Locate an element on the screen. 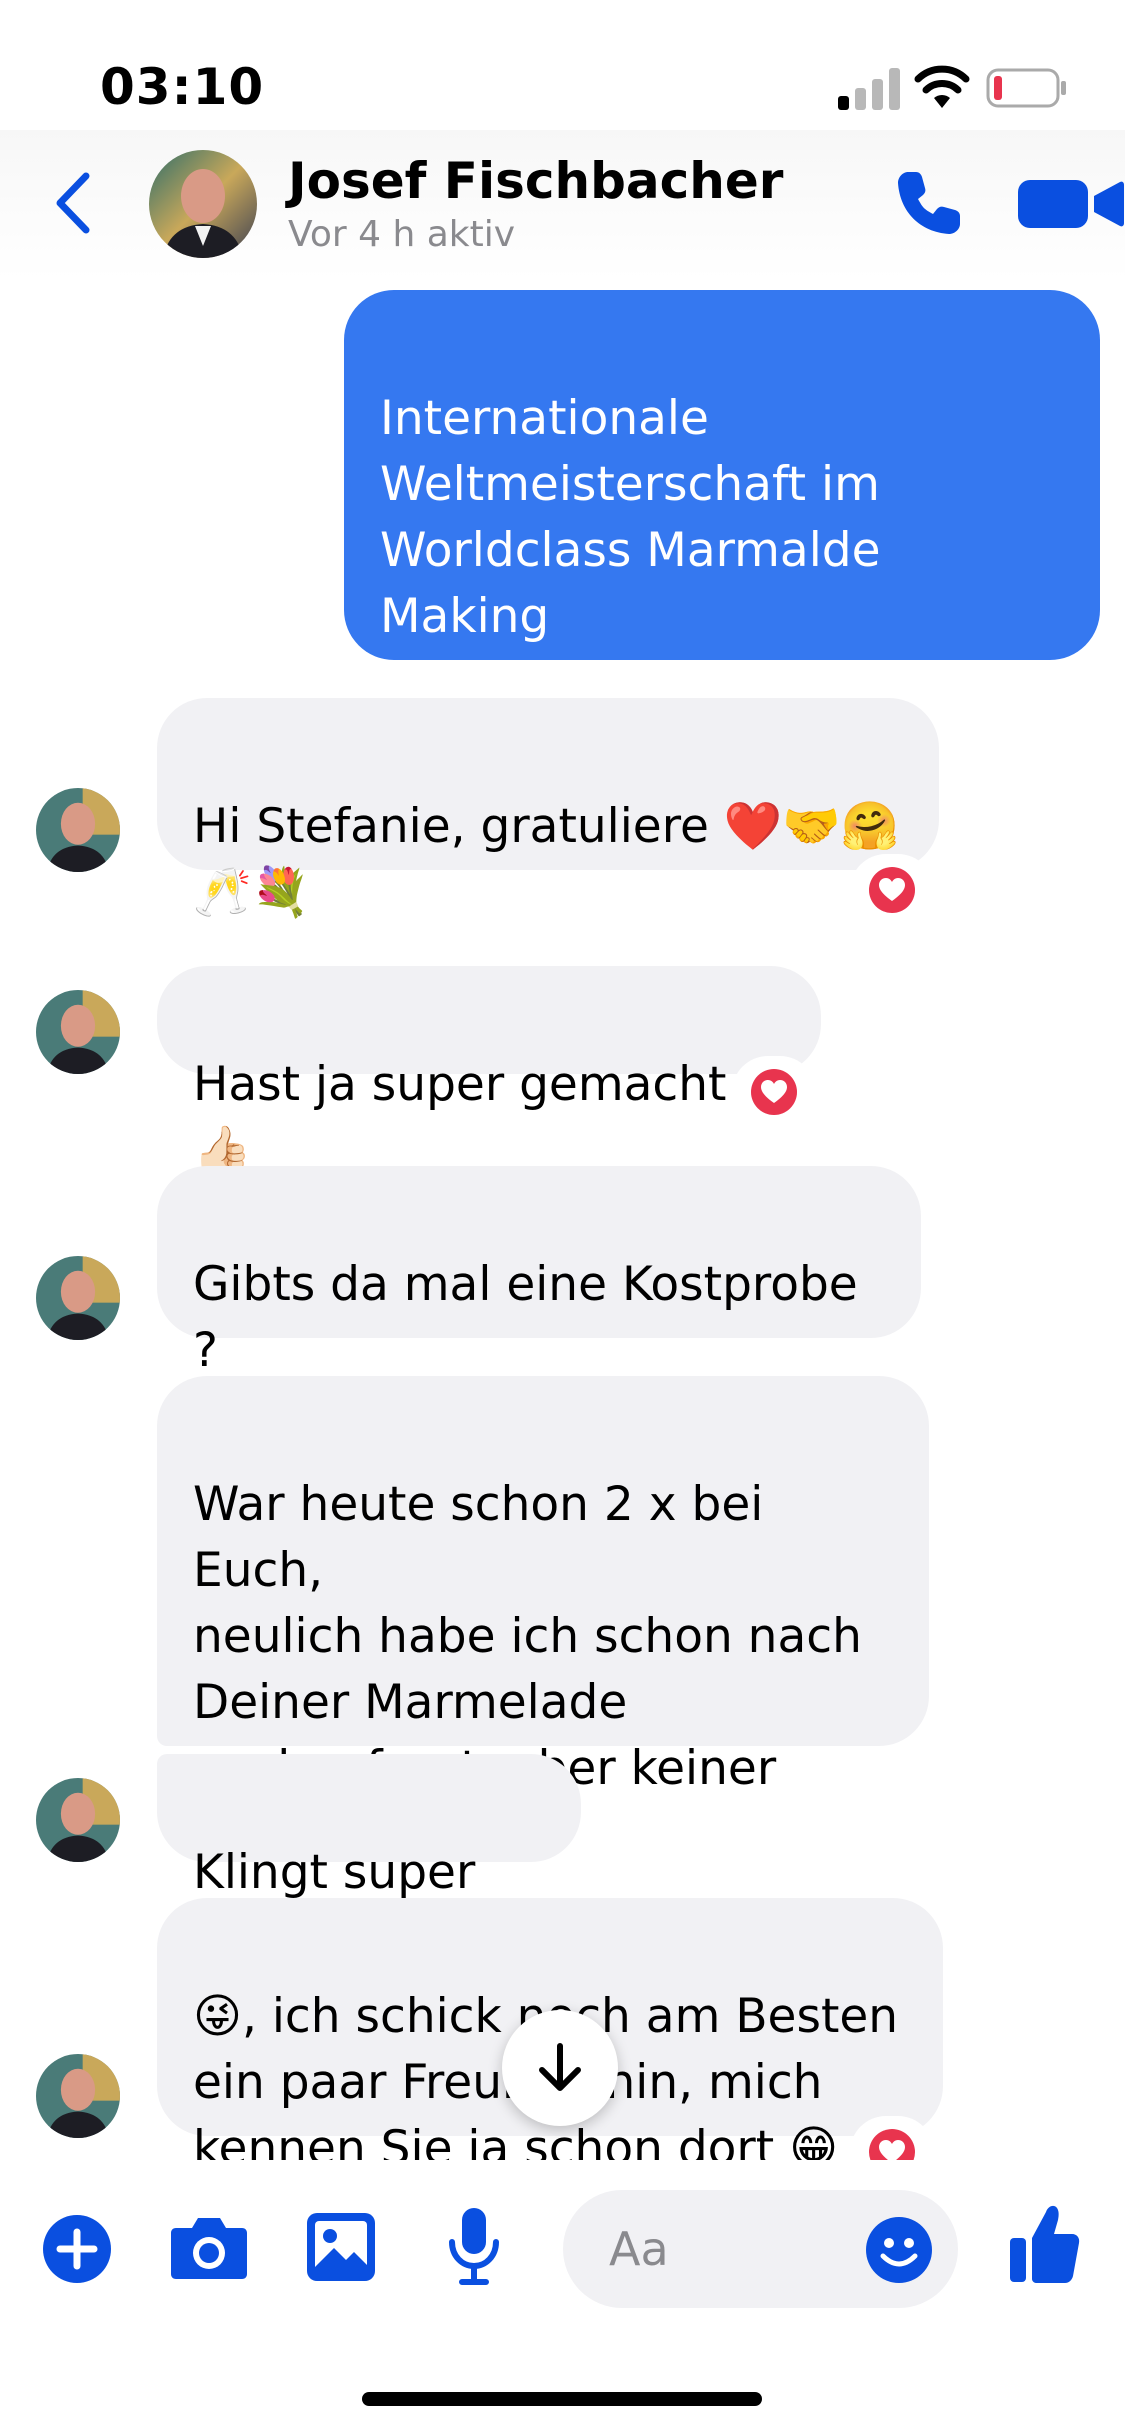 Image resolution: width=1125 pixels, height=2436 pixels. wifi-icon is located at coordinates (942, 86).